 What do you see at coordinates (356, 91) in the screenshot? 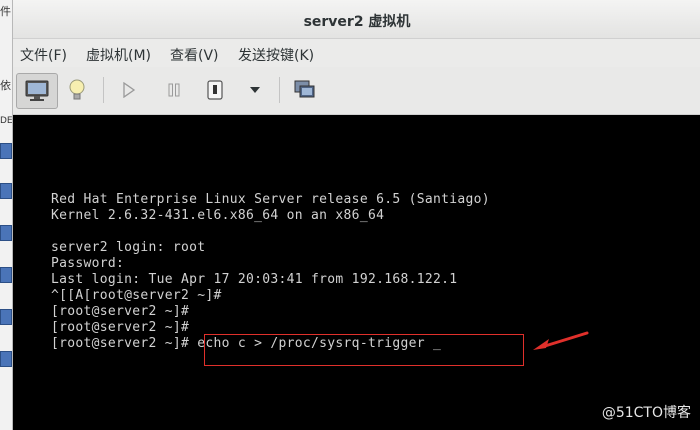
I see `toolbar` at bounding box center [356, 91].